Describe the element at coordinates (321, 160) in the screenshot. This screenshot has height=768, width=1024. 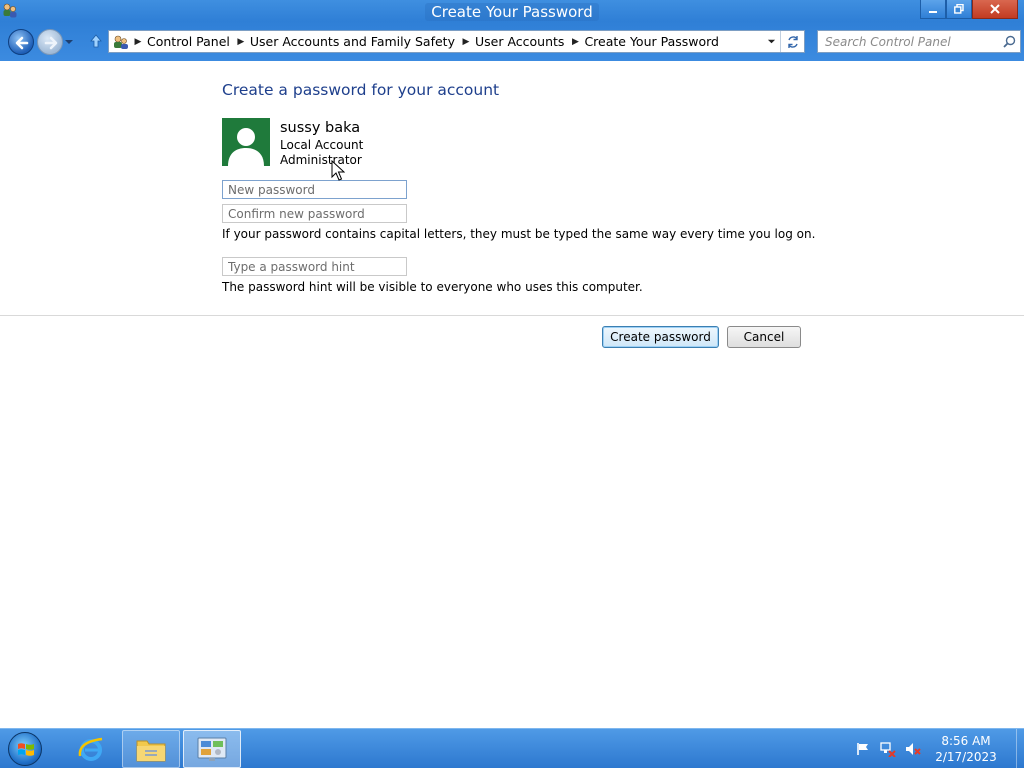
I see `account-role: Administrator` at that location.